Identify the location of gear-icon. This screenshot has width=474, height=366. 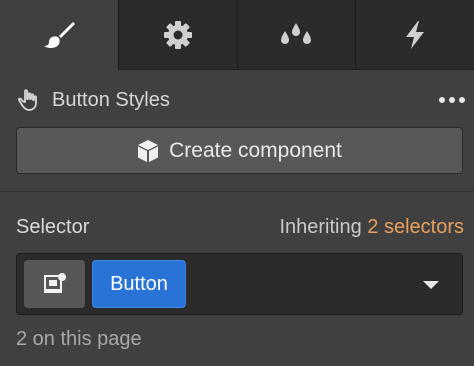
(177, 34).